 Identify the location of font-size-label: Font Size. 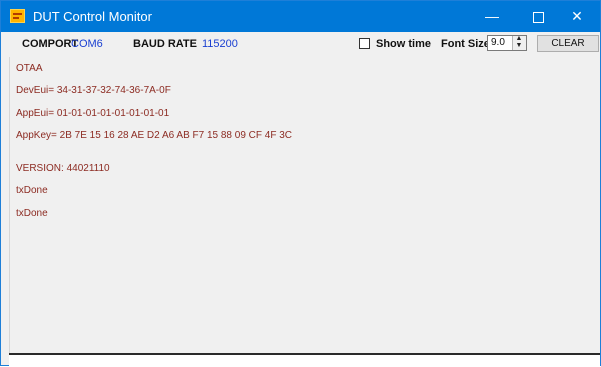
(465, 44).